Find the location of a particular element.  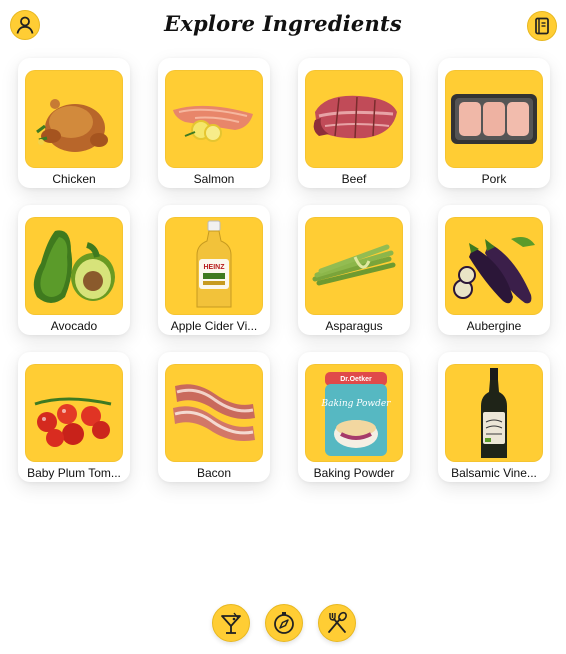

balsamic-bottle-image is located at coordinates (494, 413).